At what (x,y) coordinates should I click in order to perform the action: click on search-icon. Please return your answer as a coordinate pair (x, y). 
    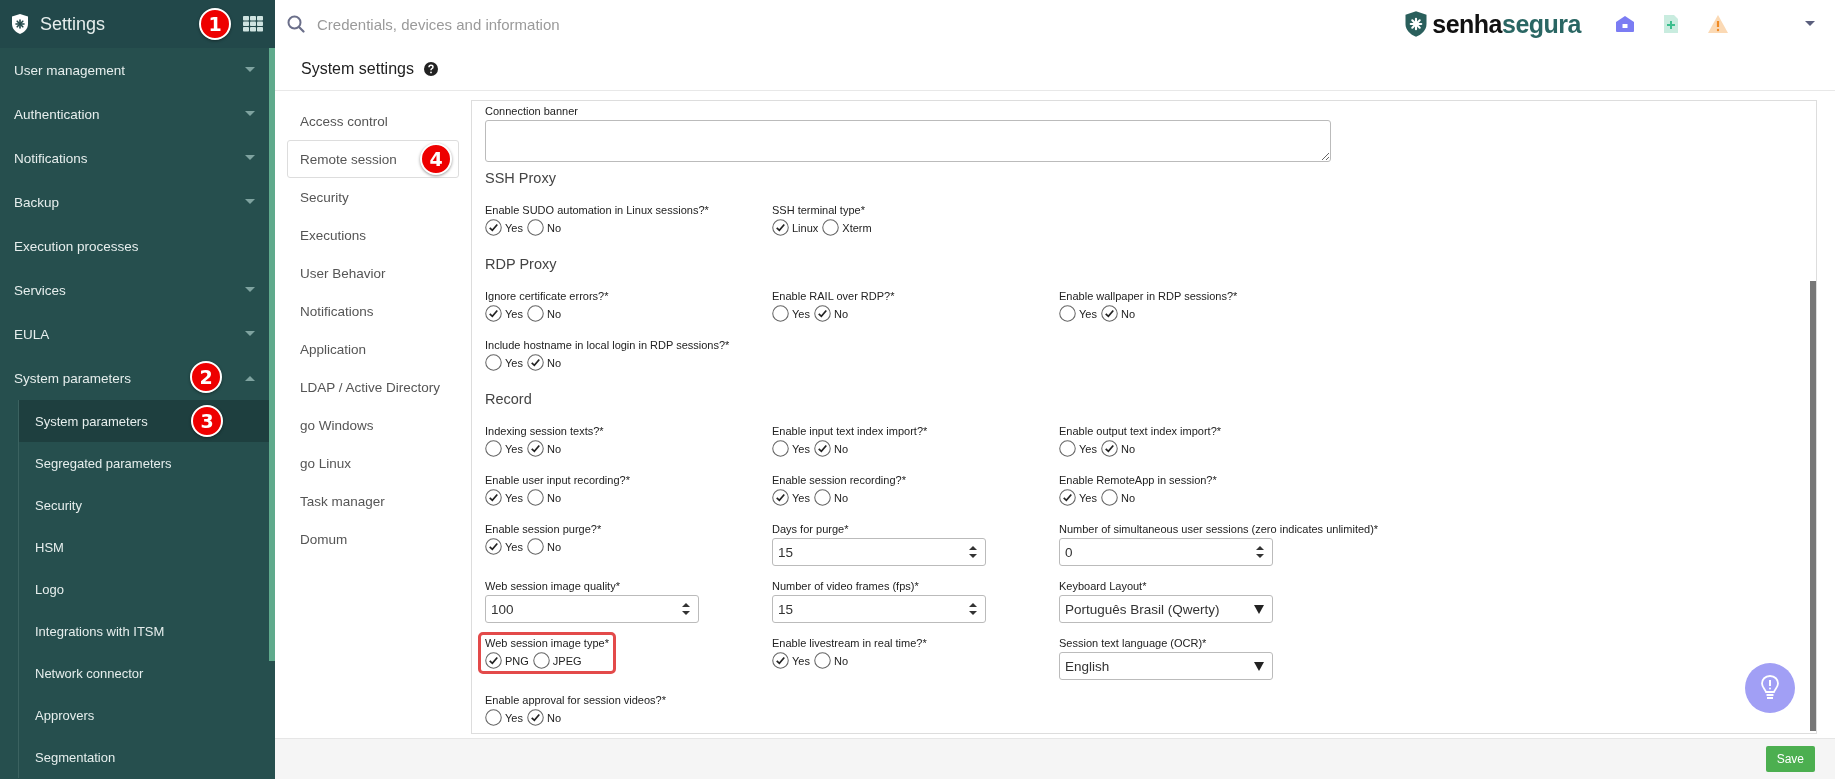
    Looking at the image, I should click on (296, 24).